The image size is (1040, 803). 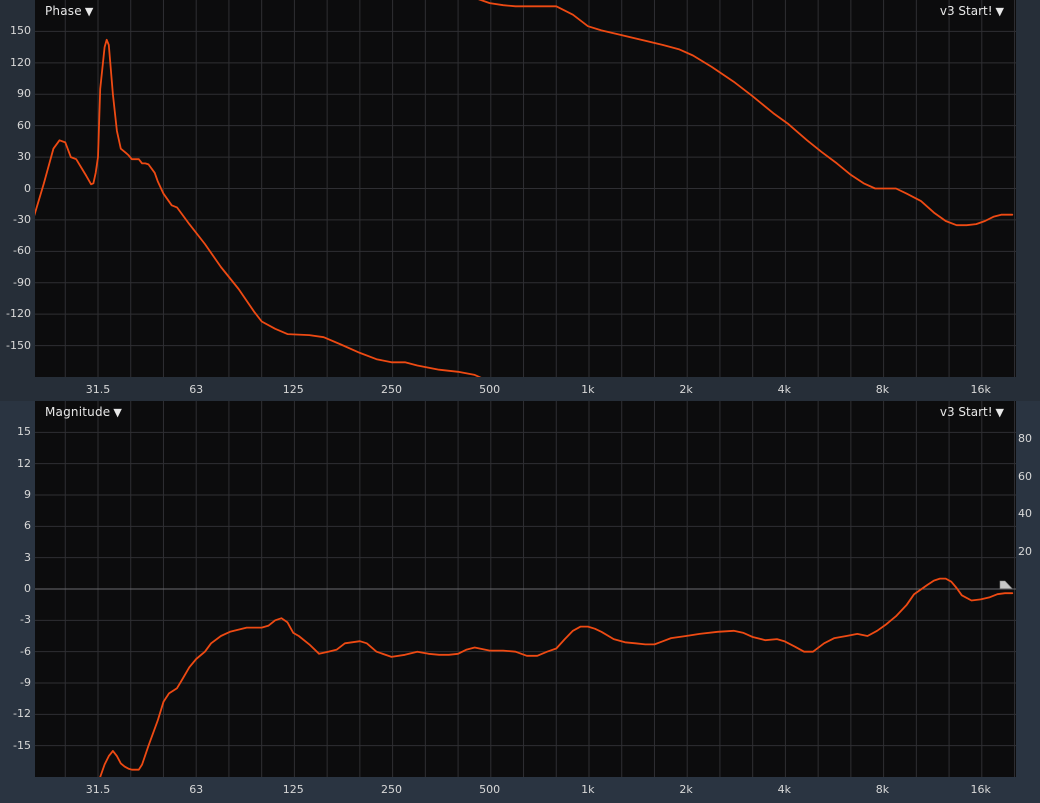 What do you see at coordinates (98, 389) in the screenshot?
I see `phase-x-tick-label: 31.5` at bounding box center [98, 389].